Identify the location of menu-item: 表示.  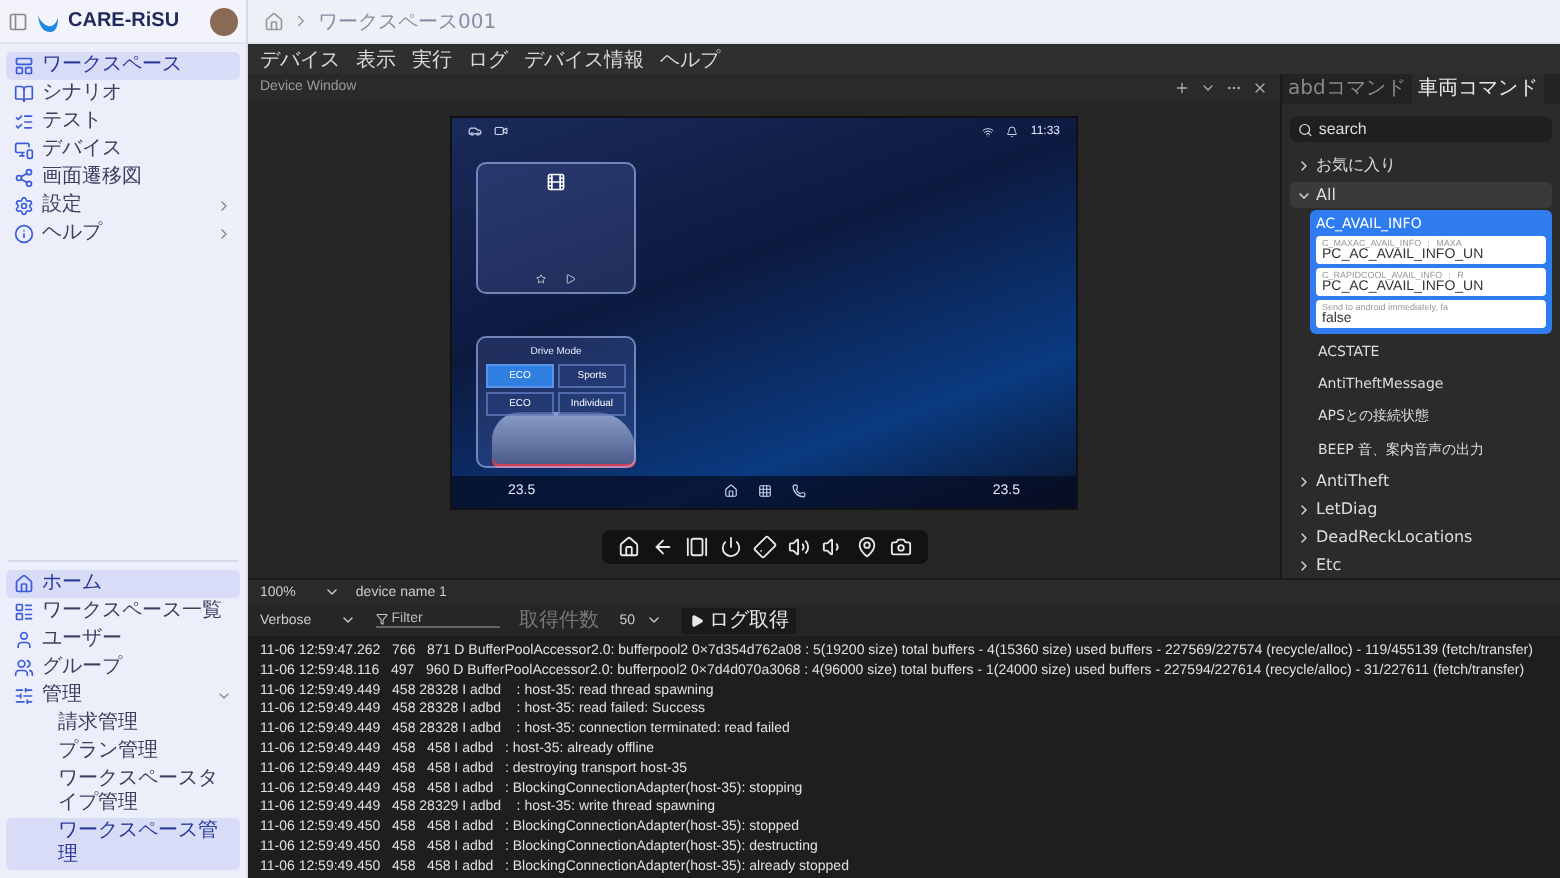
(376, 59).